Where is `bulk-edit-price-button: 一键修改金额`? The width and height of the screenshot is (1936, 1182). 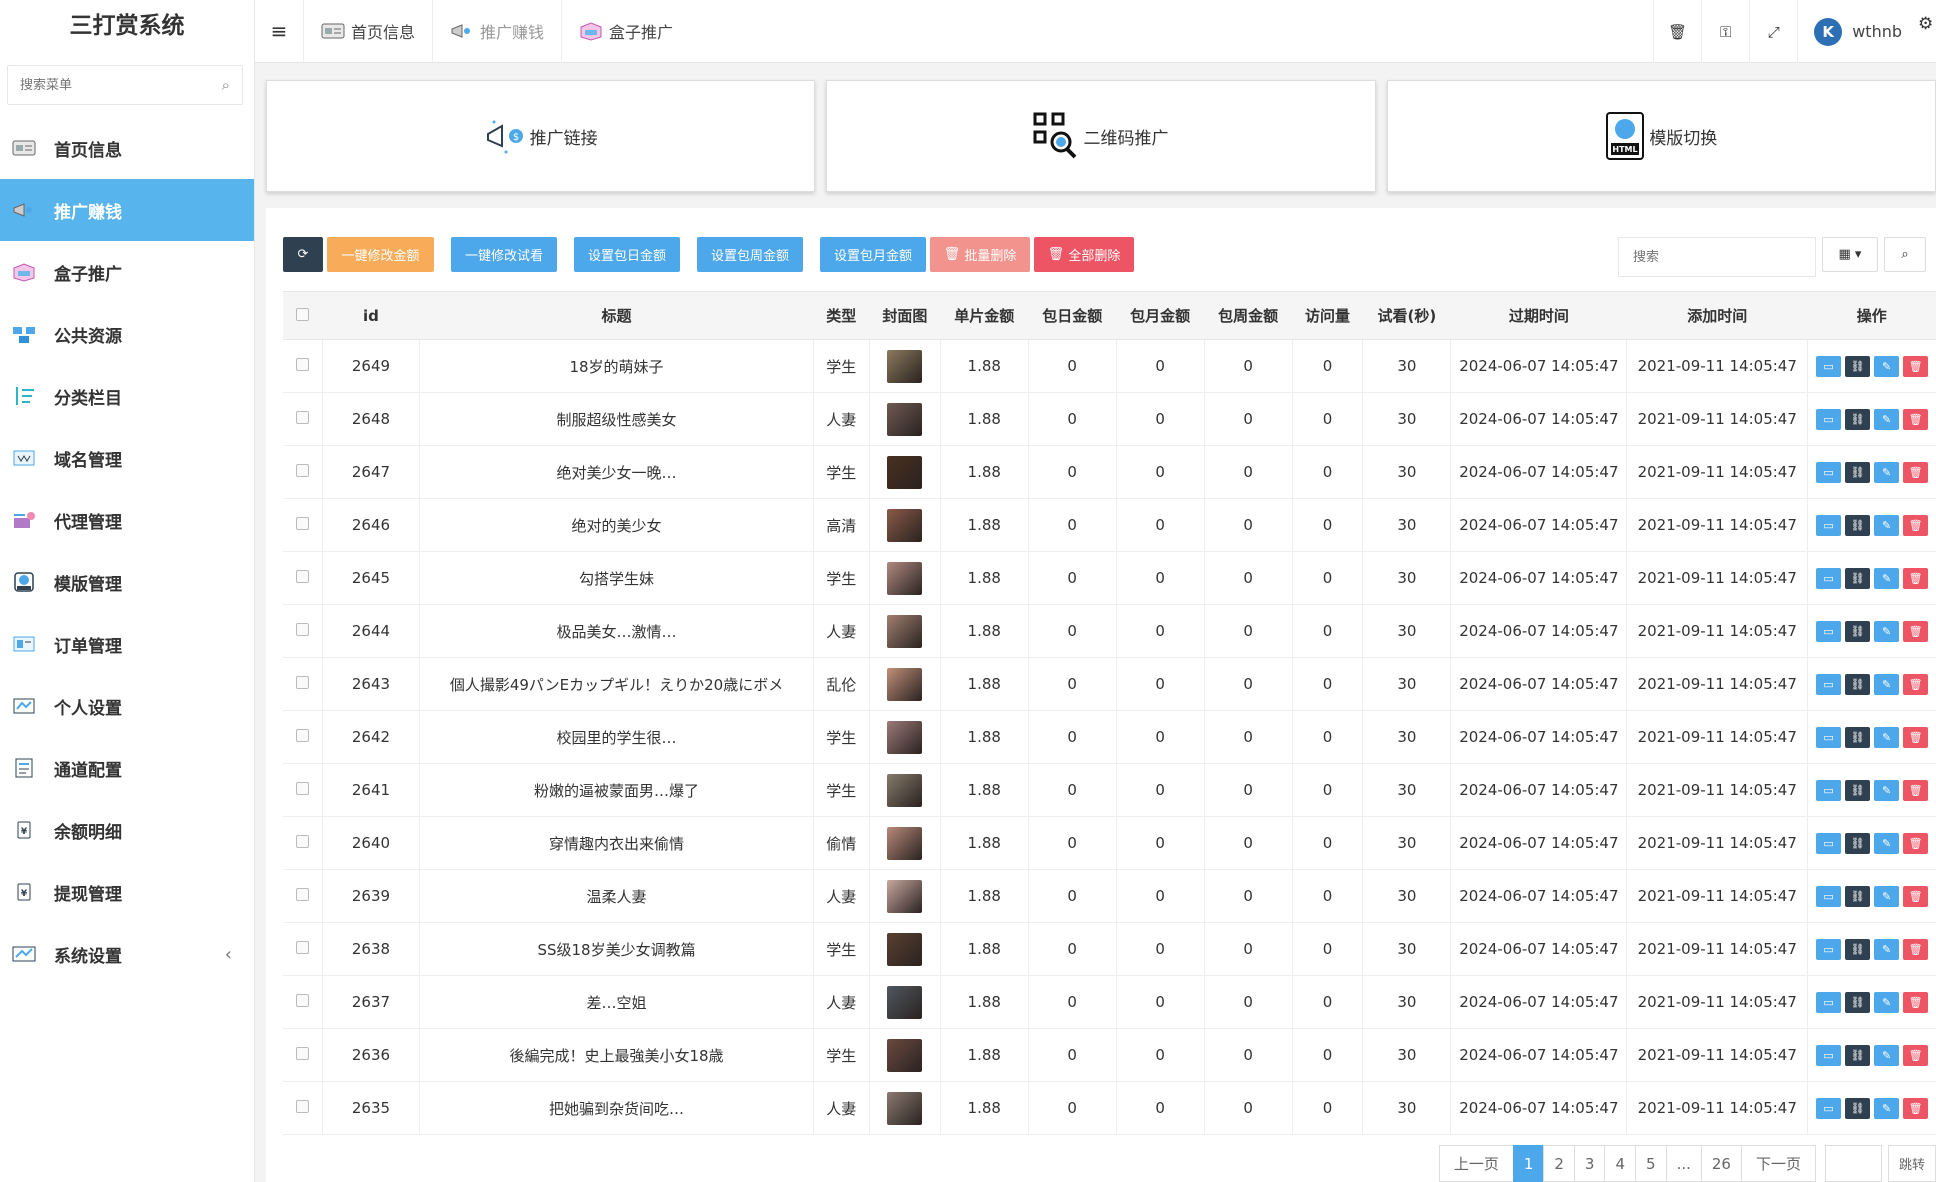 bulk-edit-price-button: 一键修改金额 is located at coordinates (380, 254).